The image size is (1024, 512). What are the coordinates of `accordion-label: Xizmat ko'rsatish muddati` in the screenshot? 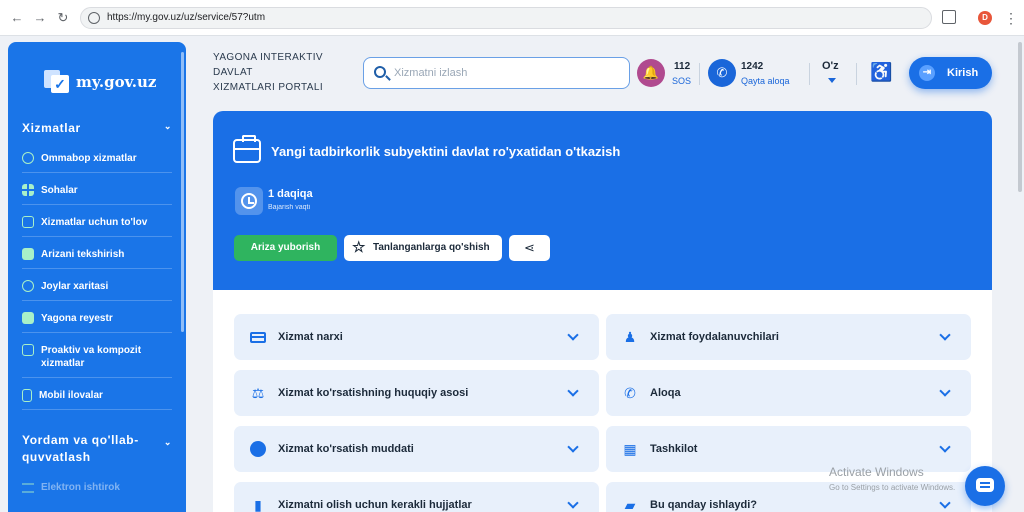 It's located at (346, 449).